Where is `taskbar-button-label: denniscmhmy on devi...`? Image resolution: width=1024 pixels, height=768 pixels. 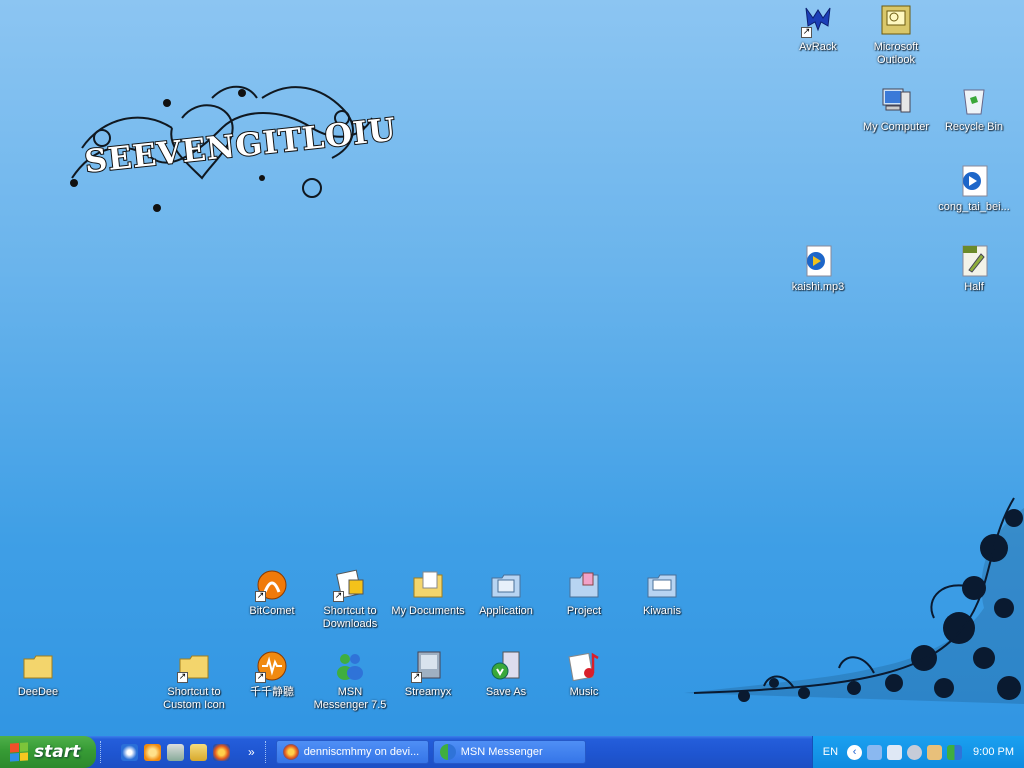 taskbar-button-label: denniscmhmy on devi... is located at coordinates (361, 752).